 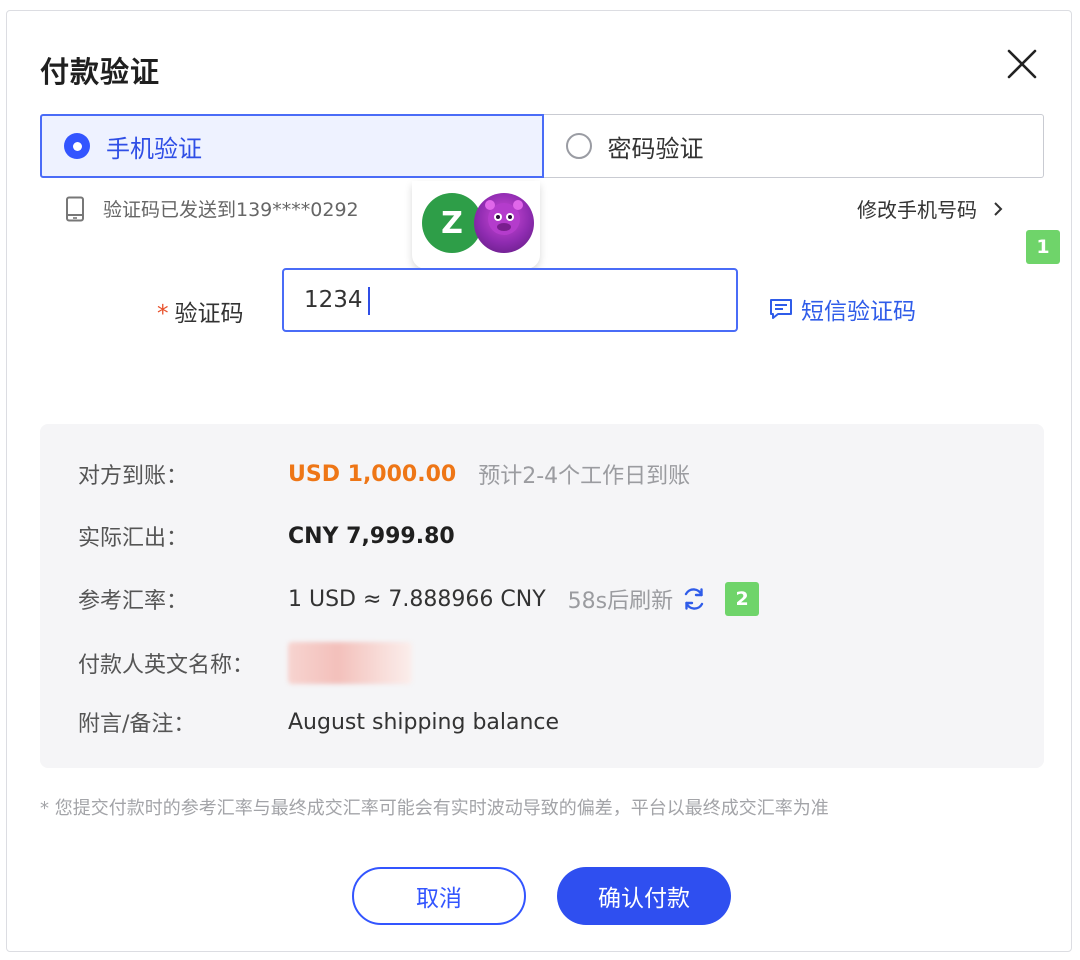 What do you see at coordinates (372, 474) in the screenshot?
I see `received-amount-value: USD 1,000.00` at bounding box center [372, 474].